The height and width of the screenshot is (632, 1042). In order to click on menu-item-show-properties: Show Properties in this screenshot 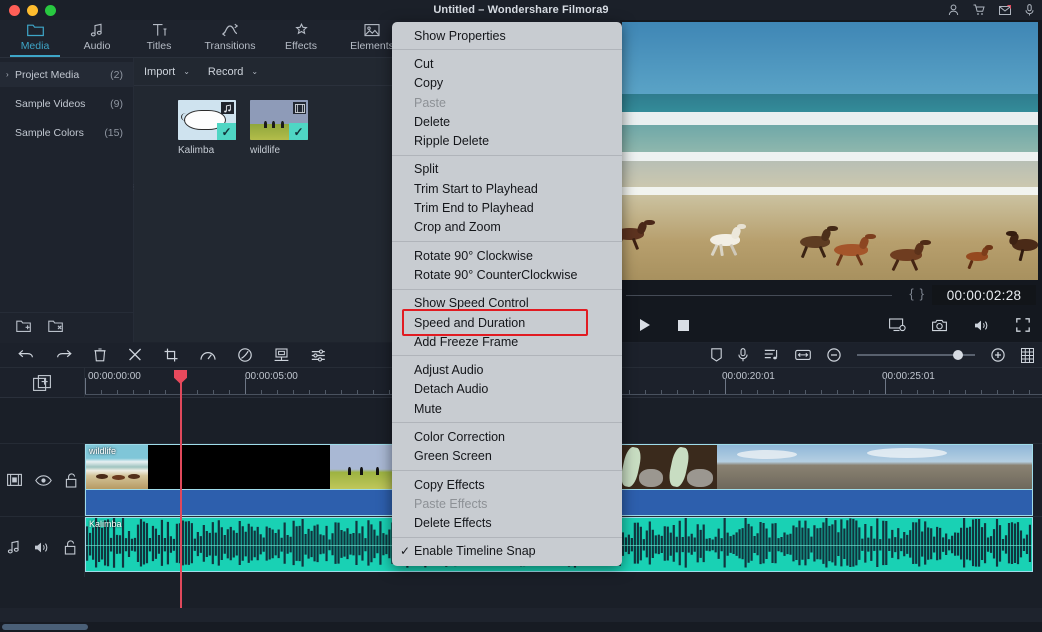, I will do `click(507, 35)`.